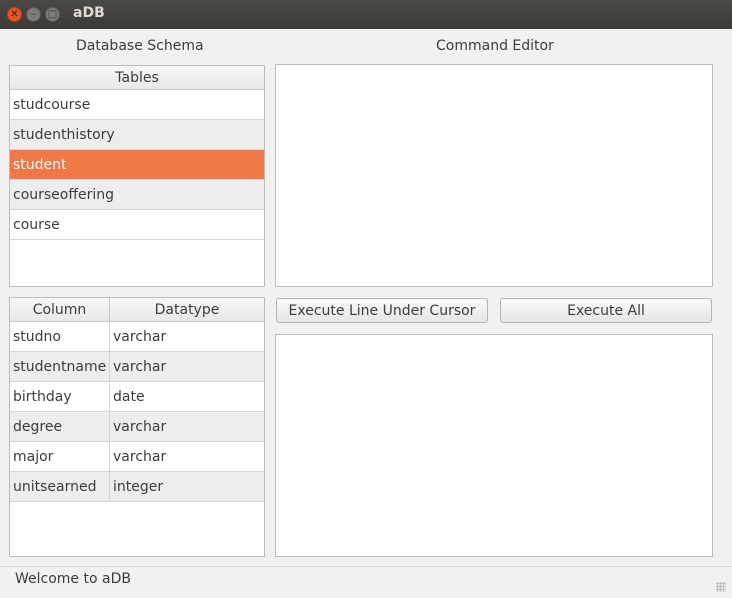 The height and width of the screenshot is (598, 732). What do you see at coordinates (140, 46) in the screenshot?
I see `database-schema-label: Database Schema` at bounding box center [140, 46].